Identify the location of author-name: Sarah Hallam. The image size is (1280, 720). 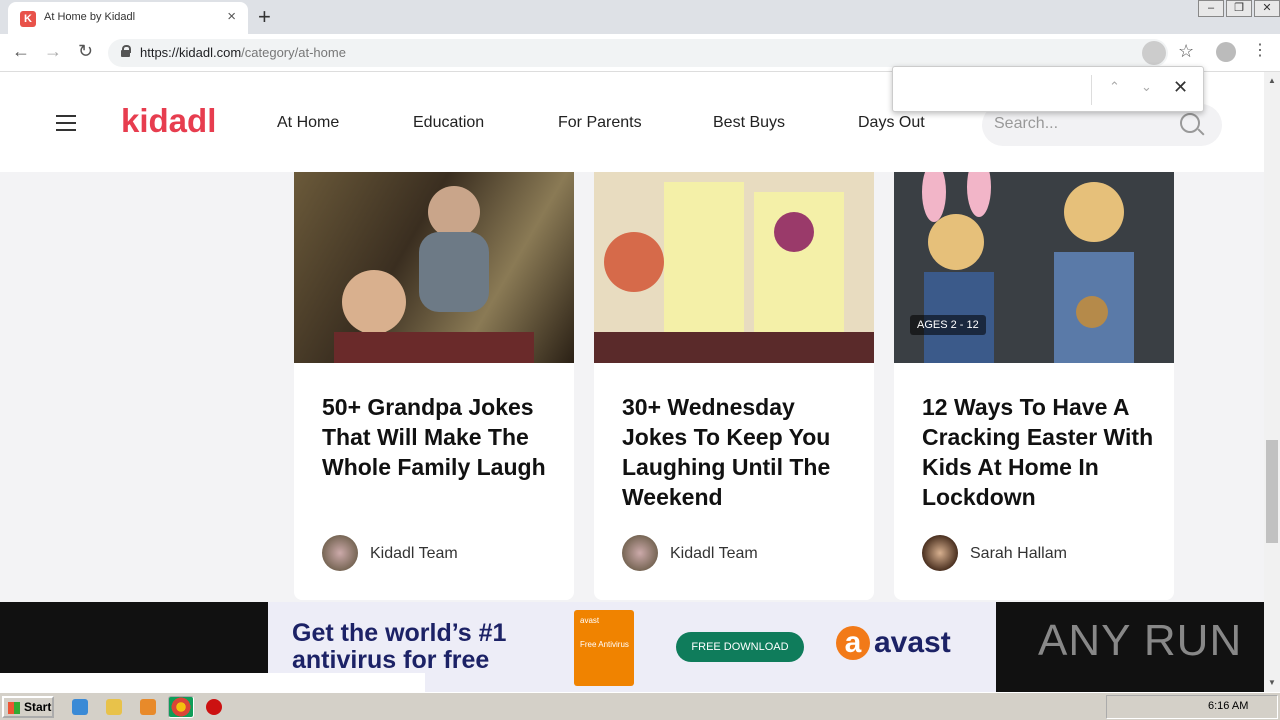
(1018, 554).